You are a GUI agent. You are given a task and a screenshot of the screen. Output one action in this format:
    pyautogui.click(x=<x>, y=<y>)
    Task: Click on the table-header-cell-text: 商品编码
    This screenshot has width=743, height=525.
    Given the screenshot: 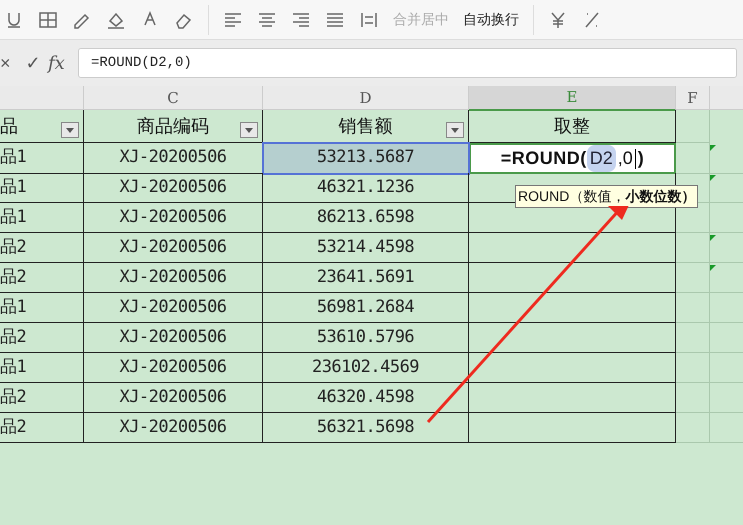 What is the action you would take?
    pyautogui.click(x=173, y=126)
    